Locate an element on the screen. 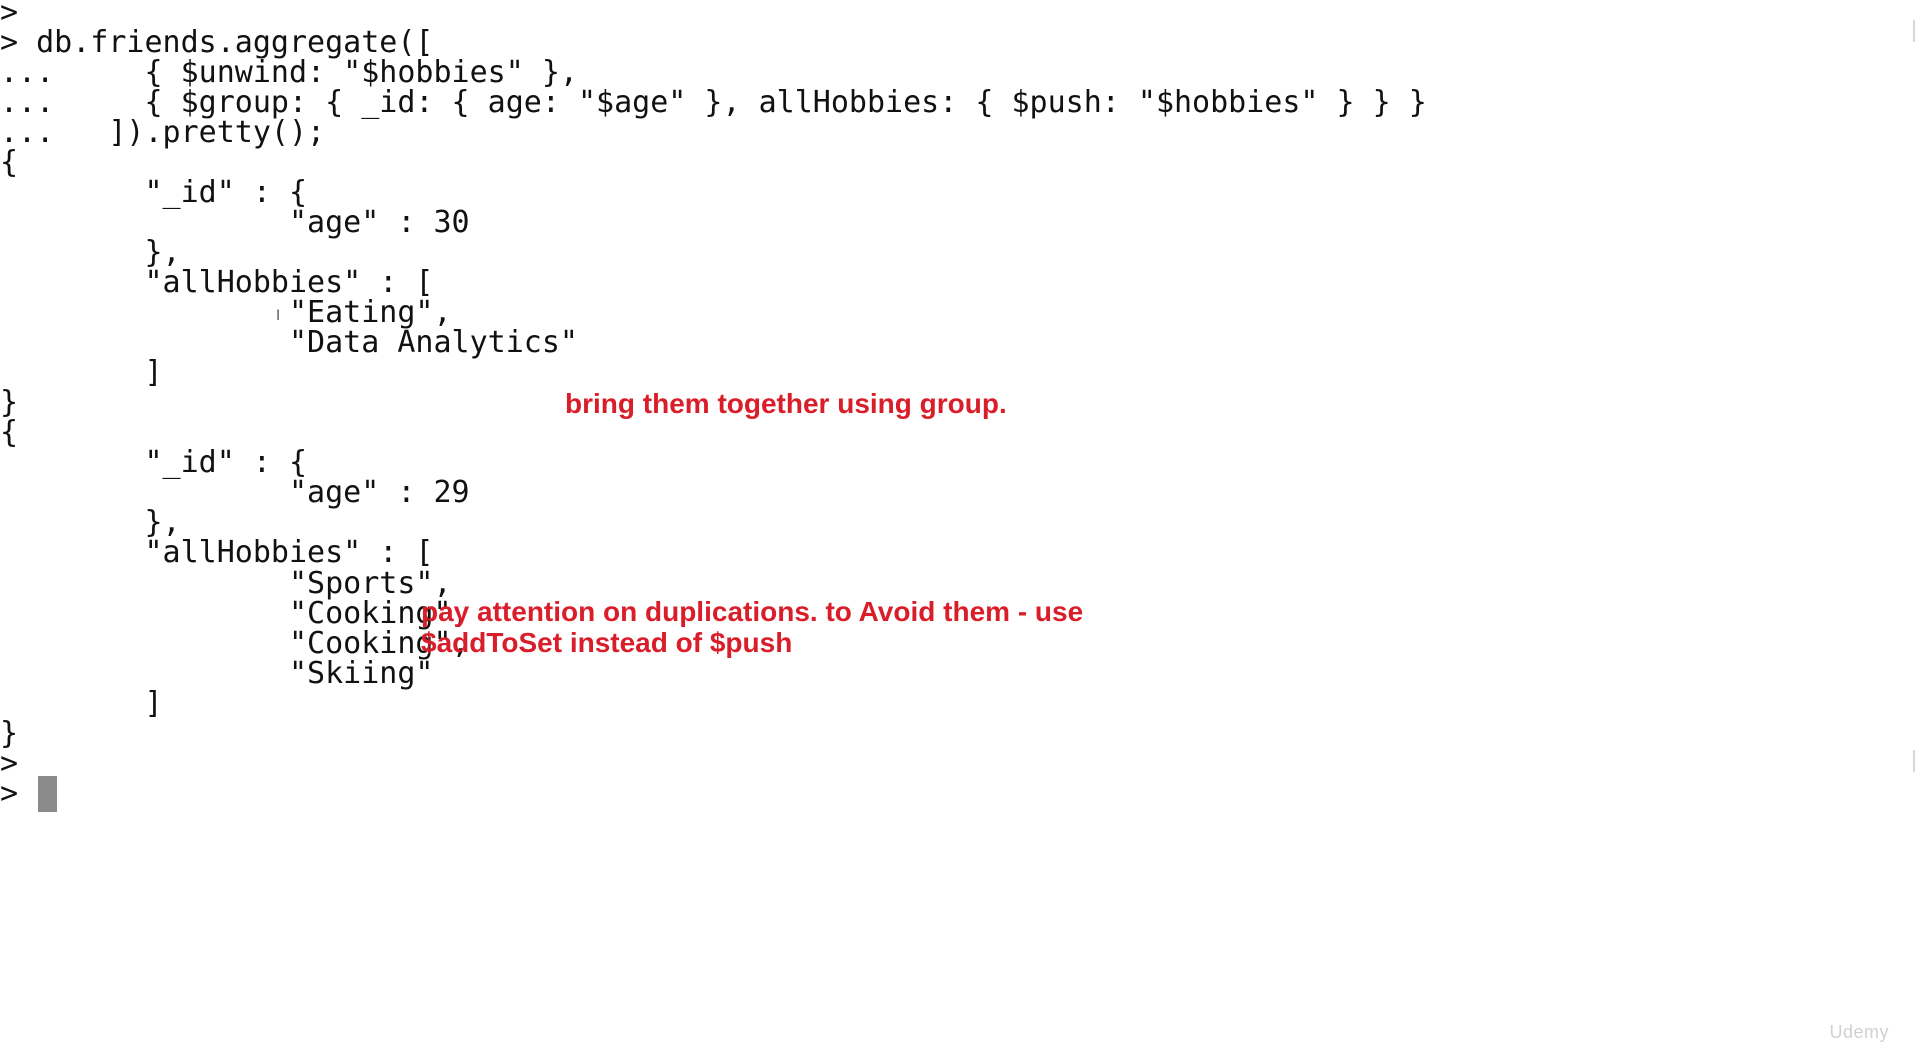 The image size is (1917, 1061). text-cursor-icon: I is located at coordinates (278, 316).